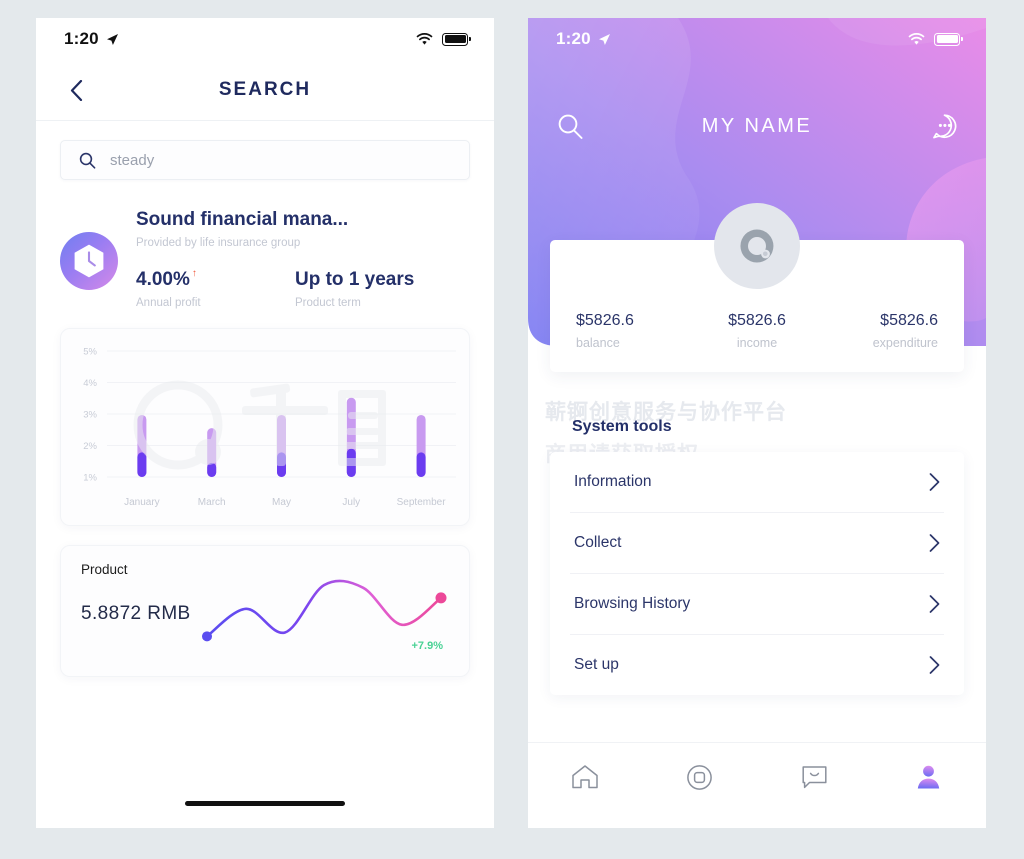 The height and width of the screenshot is (859, 1024). Describe the element at coordinates (757, 482) in the screenshot. I see `menu-item-information: Information` at that location.